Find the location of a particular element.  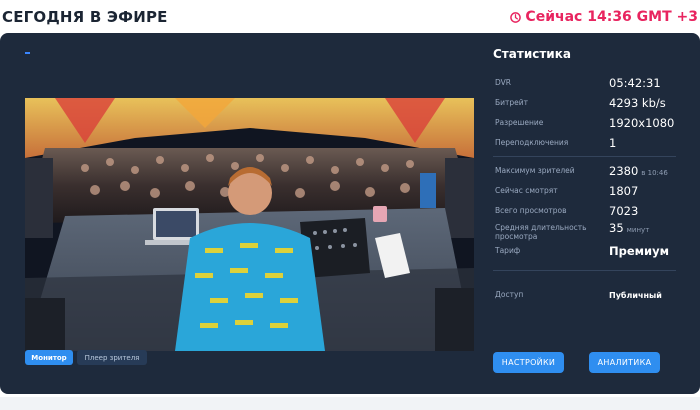

stat-label: Битрейт is located at coordinates (512, 102).